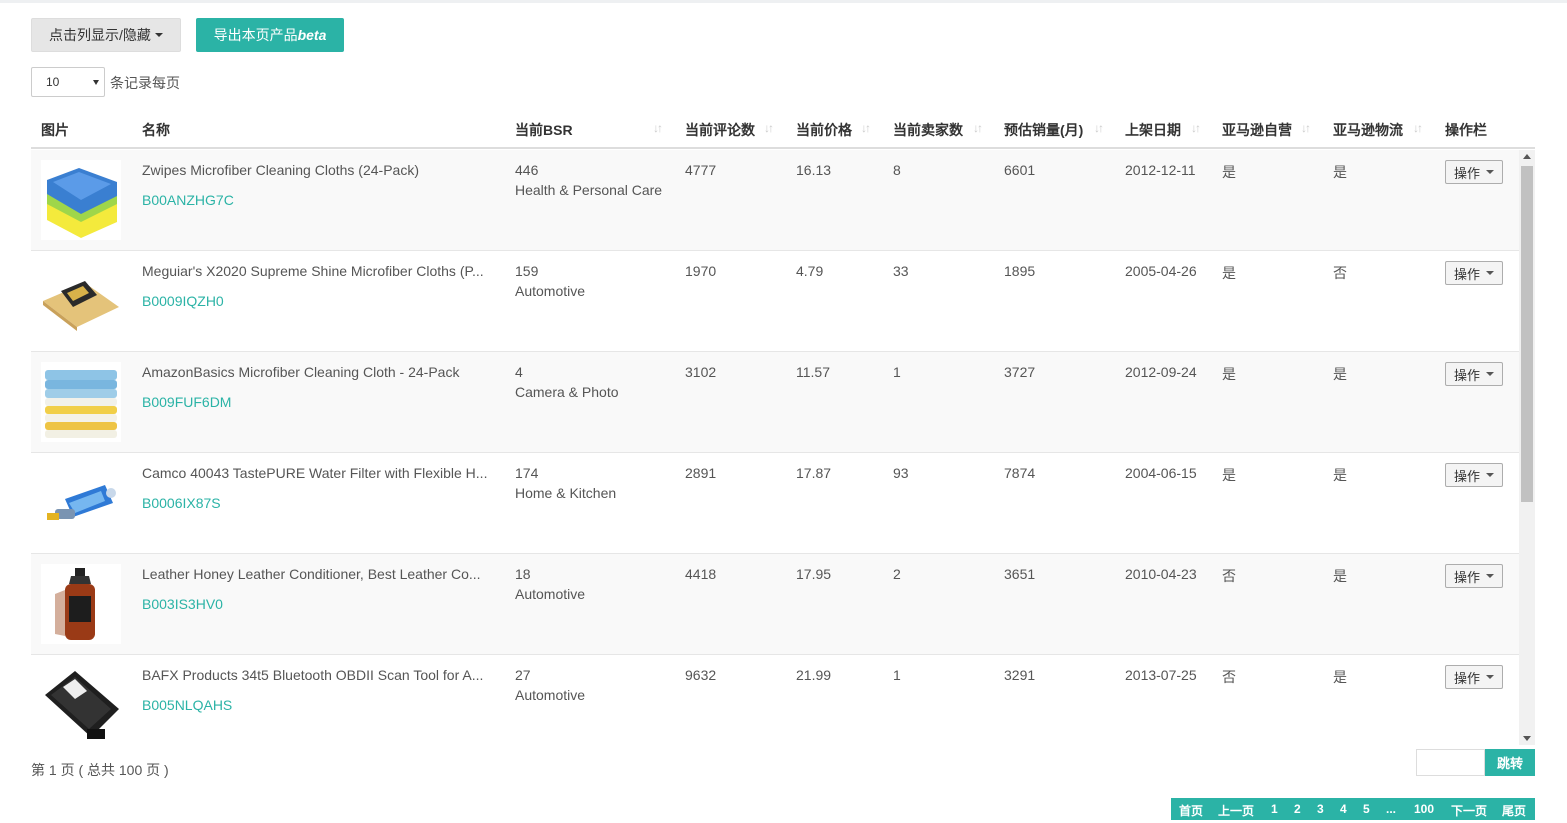 This screenshot has height=823, width=1567. Describe the element at coordinates (187, 705) in the screenshot. I see `product-asin-link: B005NLQAHS` at that location.